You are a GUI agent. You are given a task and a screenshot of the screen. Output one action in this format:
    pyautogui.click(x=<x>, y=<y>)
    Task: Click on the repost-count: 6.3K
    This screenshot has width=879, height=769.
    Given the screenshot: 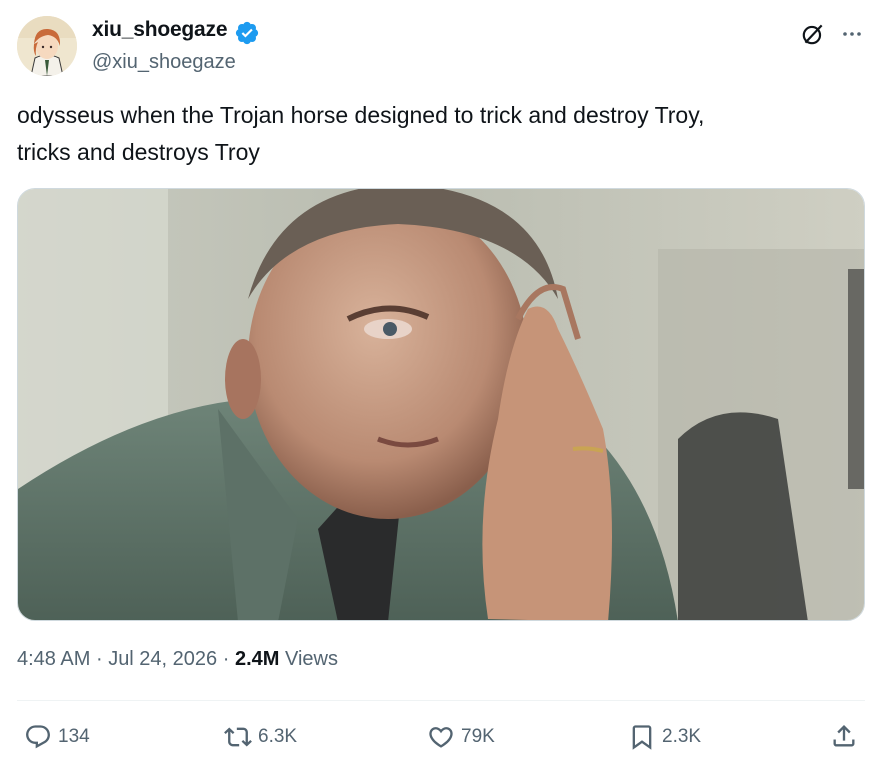 What is the action you would take?
    pyautogui.click(x=278, y=736)
    